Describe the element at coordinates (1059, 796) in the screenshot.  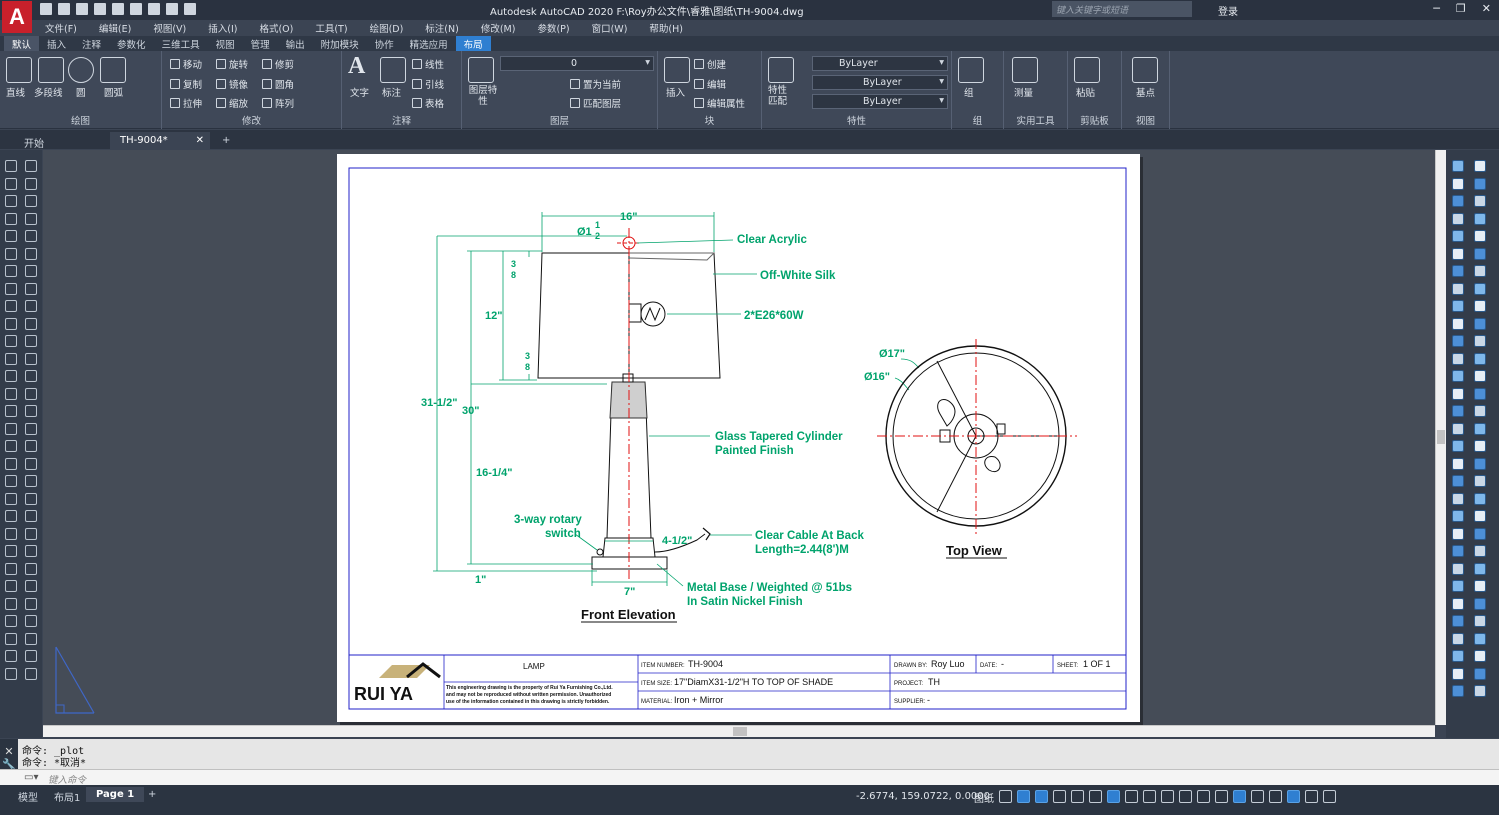
I see `polar-icon` at that location.